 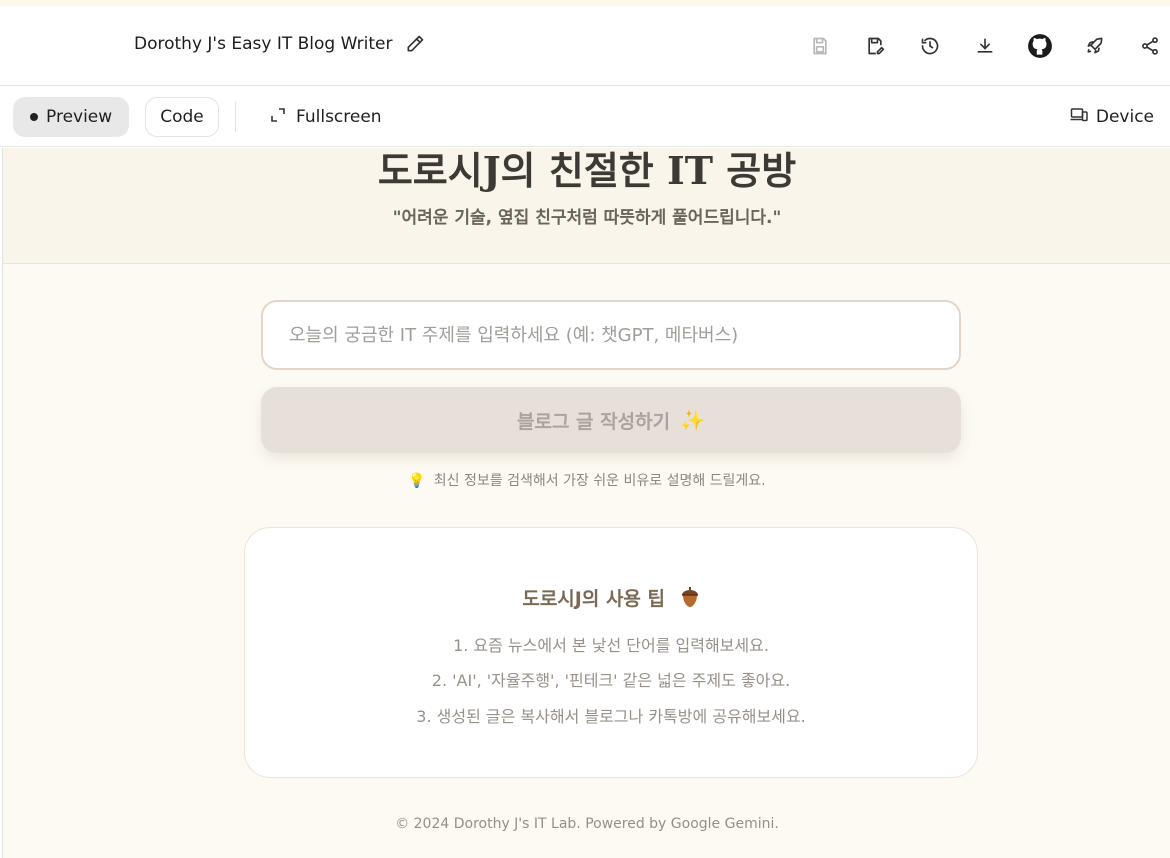 I want to click on write-blog-button: 블로그 글 작성하기 ✨, so click(x=611, y=420).